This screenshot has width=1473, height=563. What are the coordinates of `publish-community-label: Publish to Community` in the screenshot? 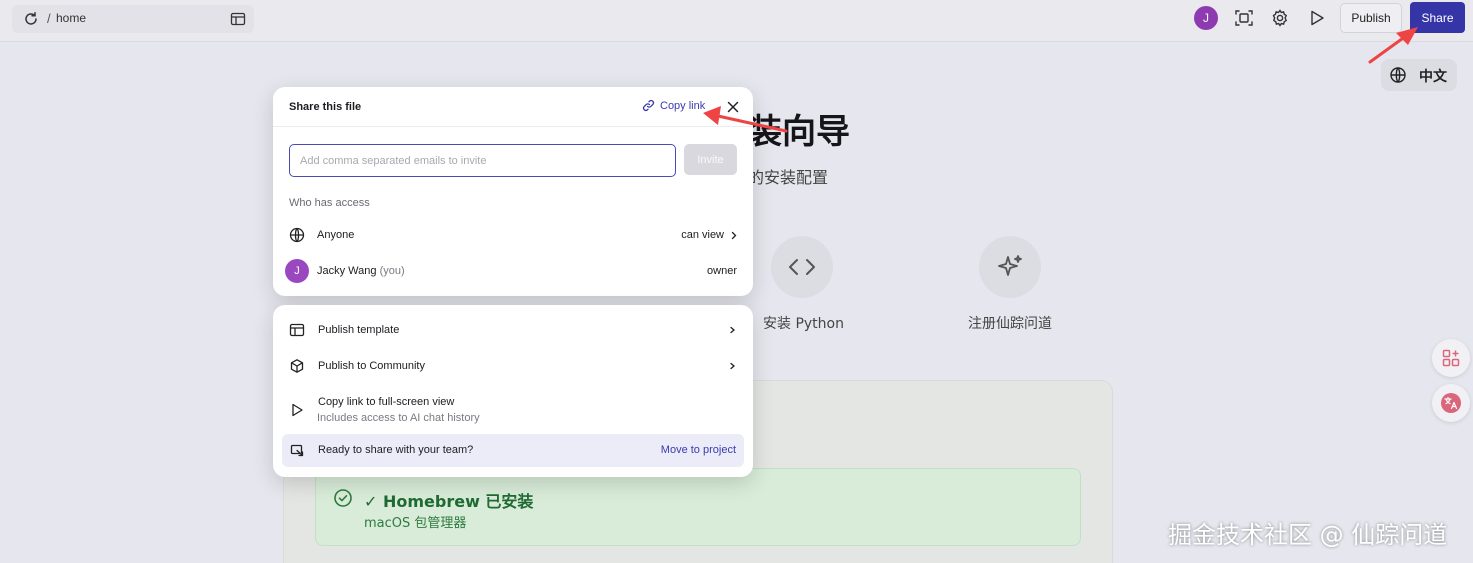 It's located at (371, 366).